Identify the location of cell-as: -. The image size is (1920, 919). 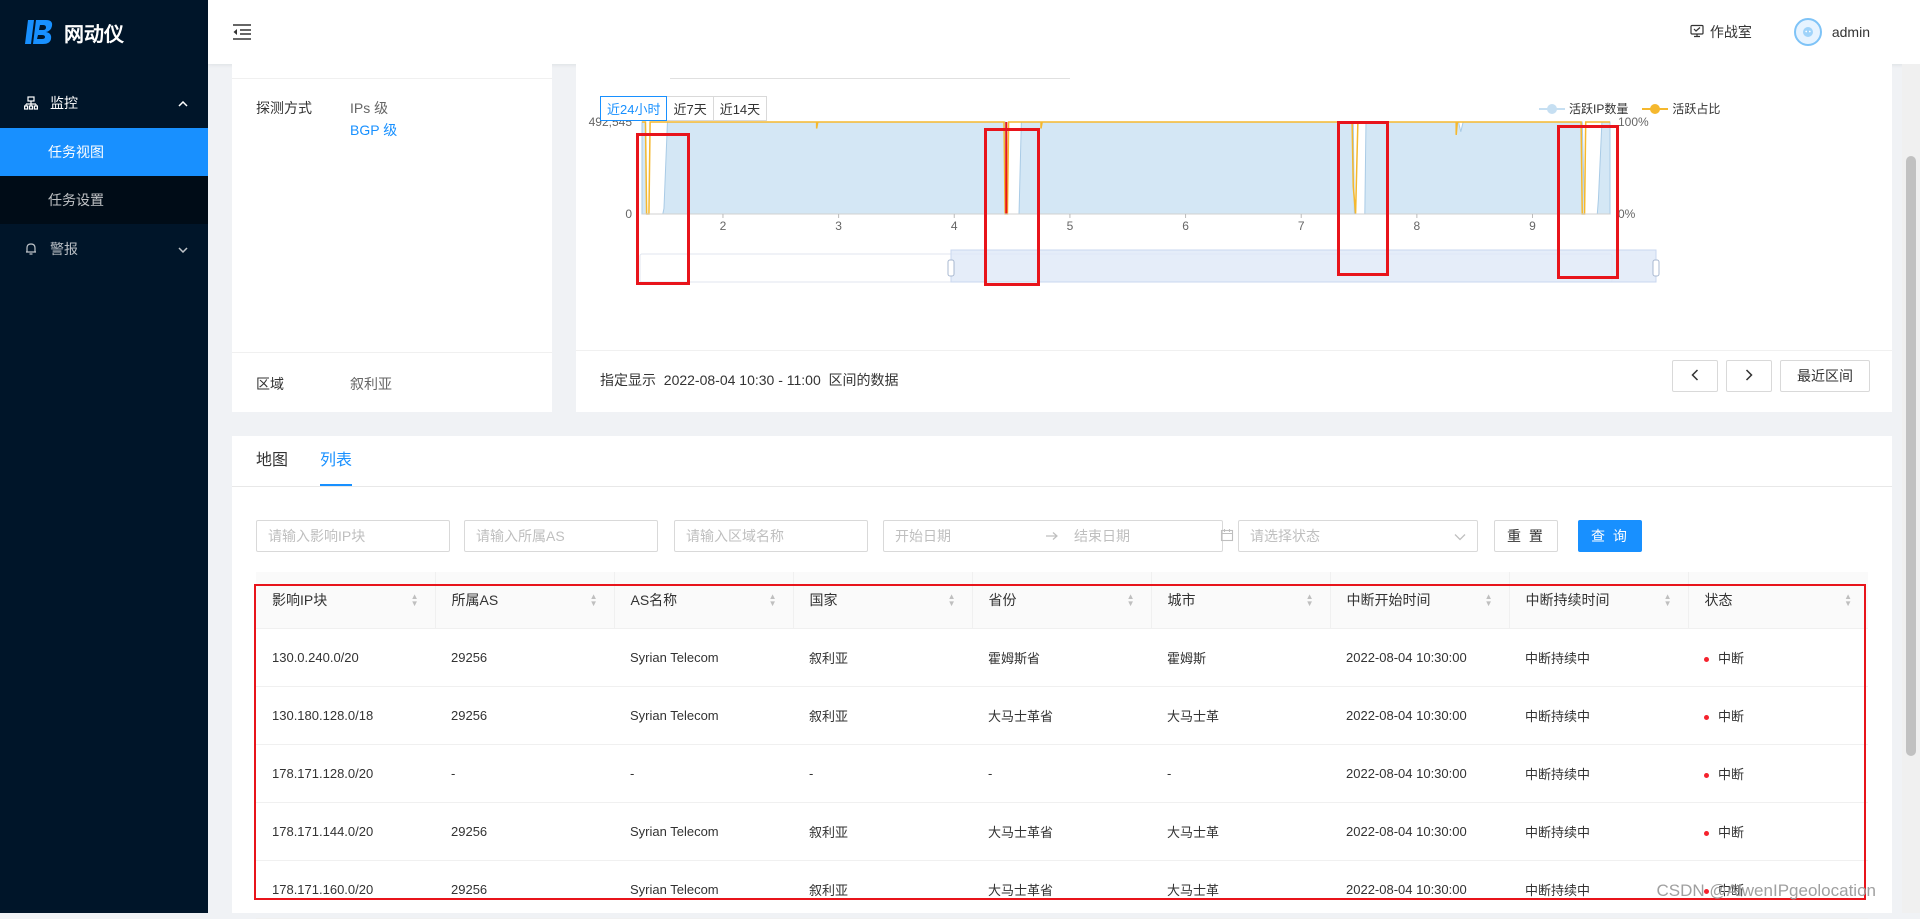
(524, 773).